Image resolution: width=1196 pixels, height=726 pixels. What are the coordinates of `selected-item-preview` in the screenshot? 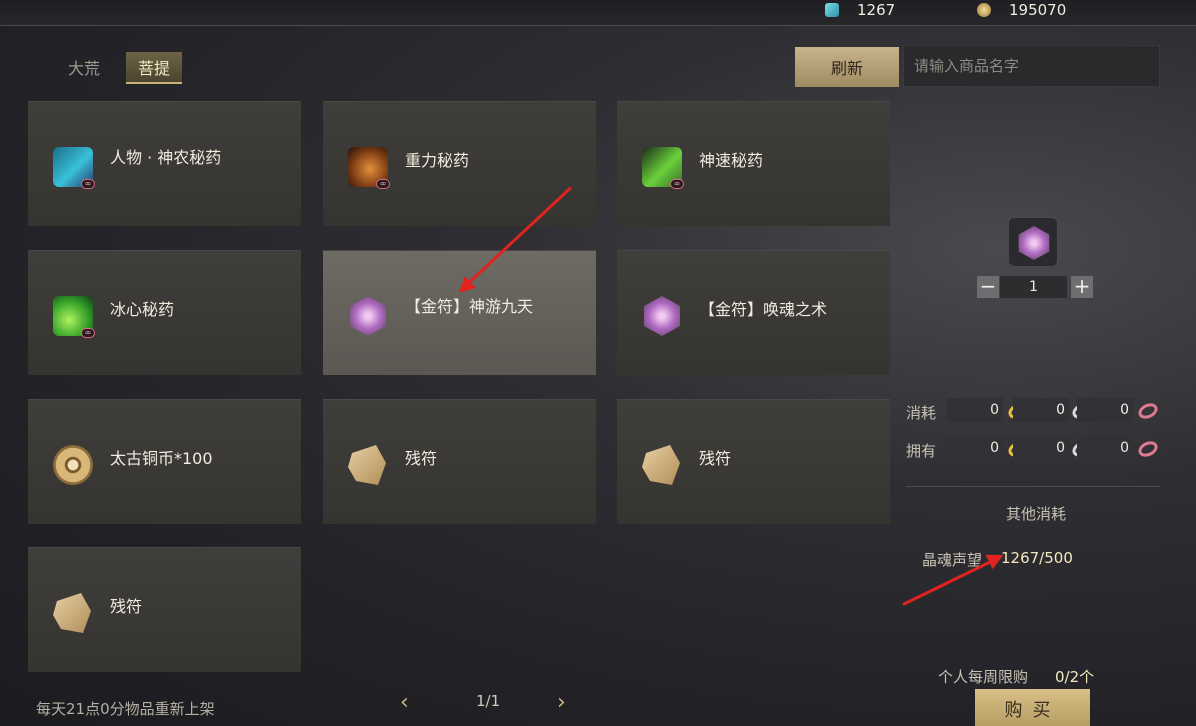 It's located at (1033, 242).